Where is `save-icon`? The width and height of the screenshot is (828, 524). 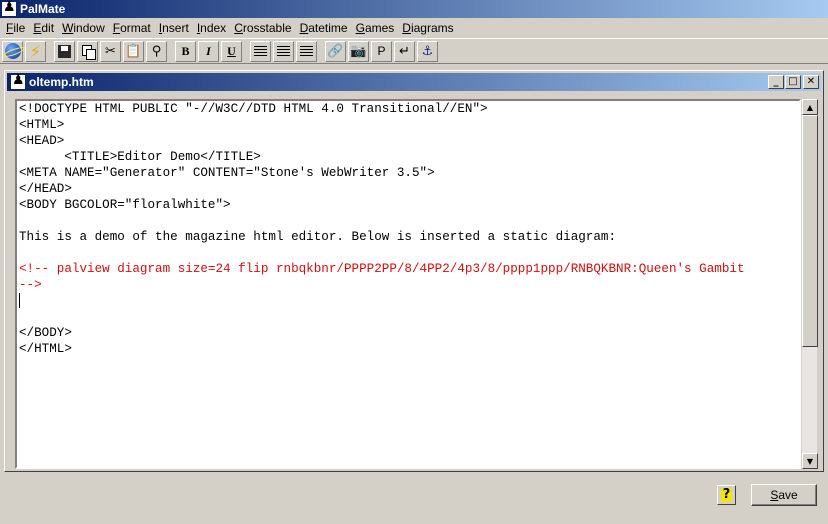 save-icon is located at coordinates (64, 51).